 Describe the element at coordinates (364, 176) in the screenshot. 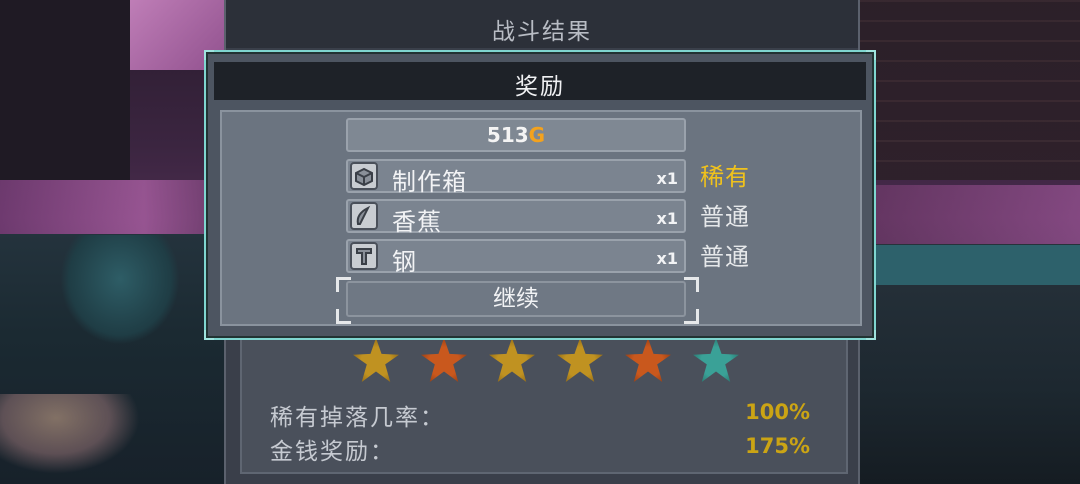

I see `crafting-box-icon` at that location.